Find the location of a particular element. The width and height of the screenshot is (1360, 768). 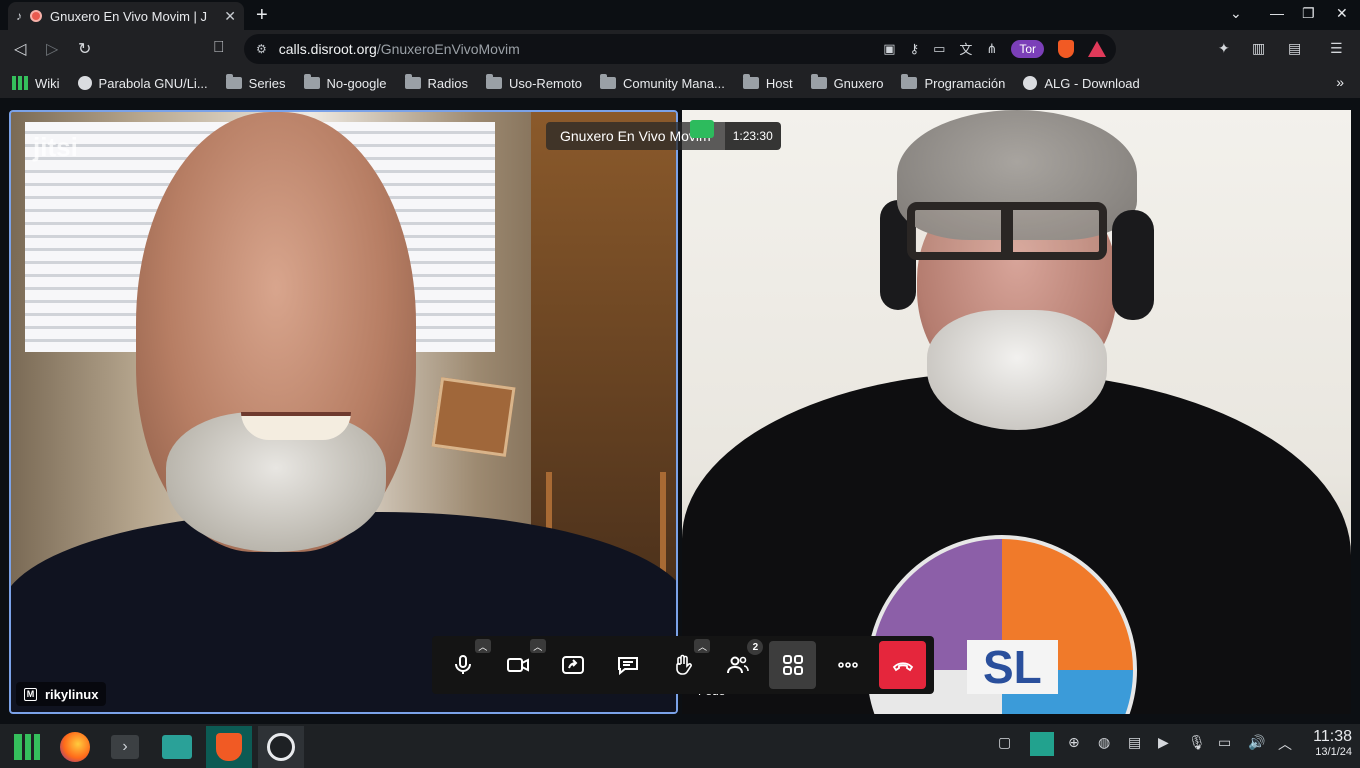

maximize-button: ❐ is located at coordinates (1308, 13).